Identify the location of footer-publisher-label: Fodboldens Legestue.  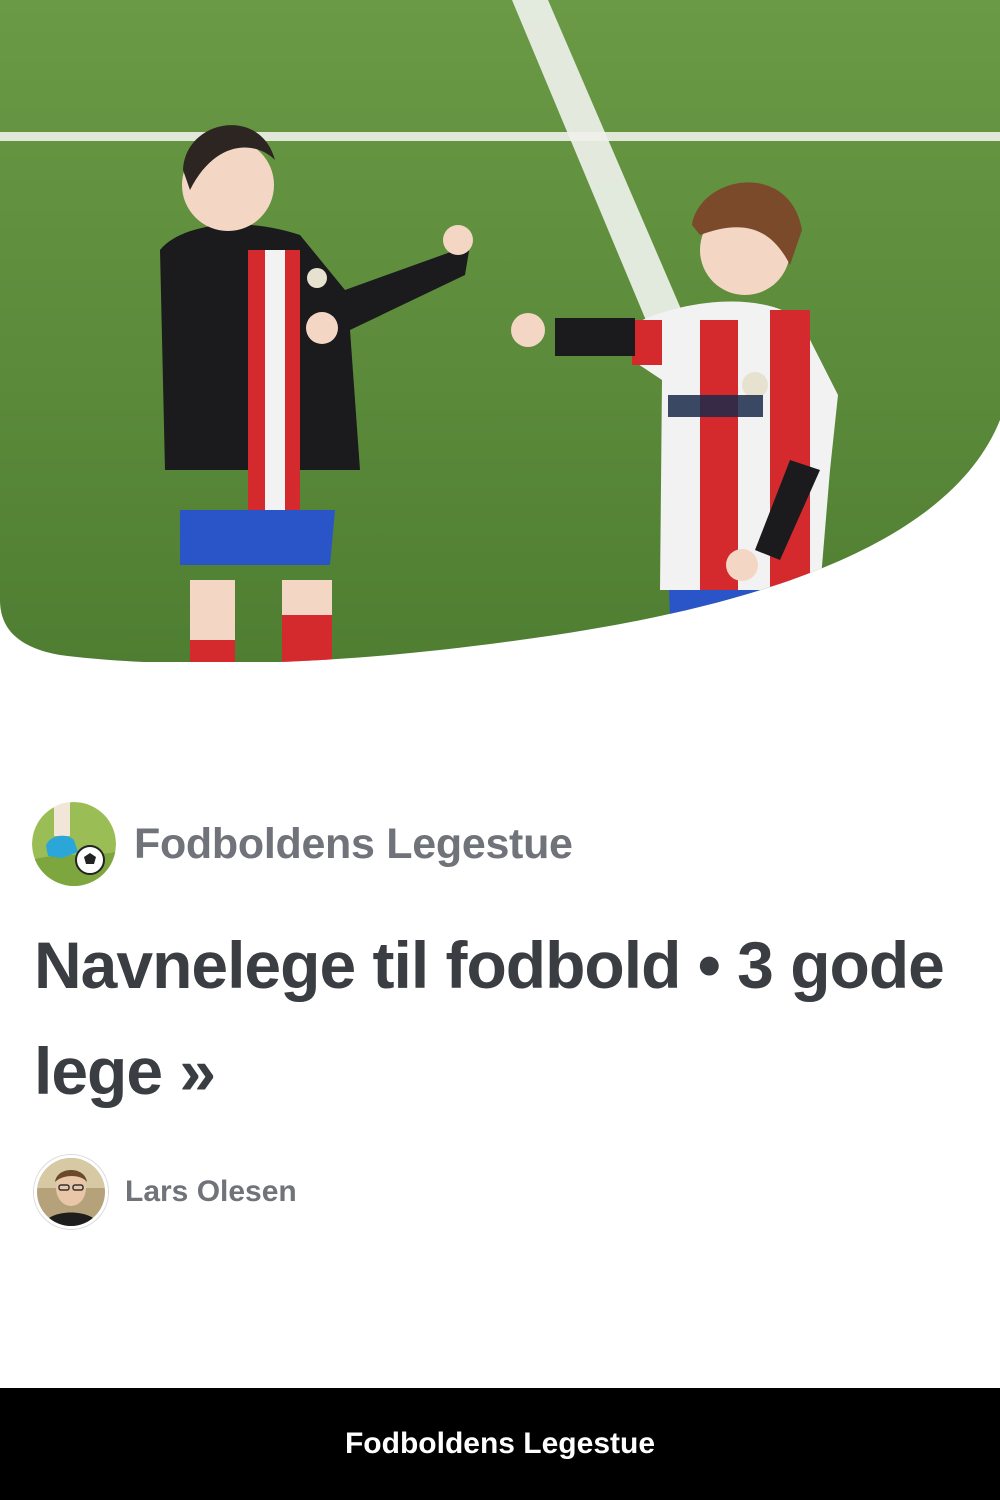
(500, 1444).